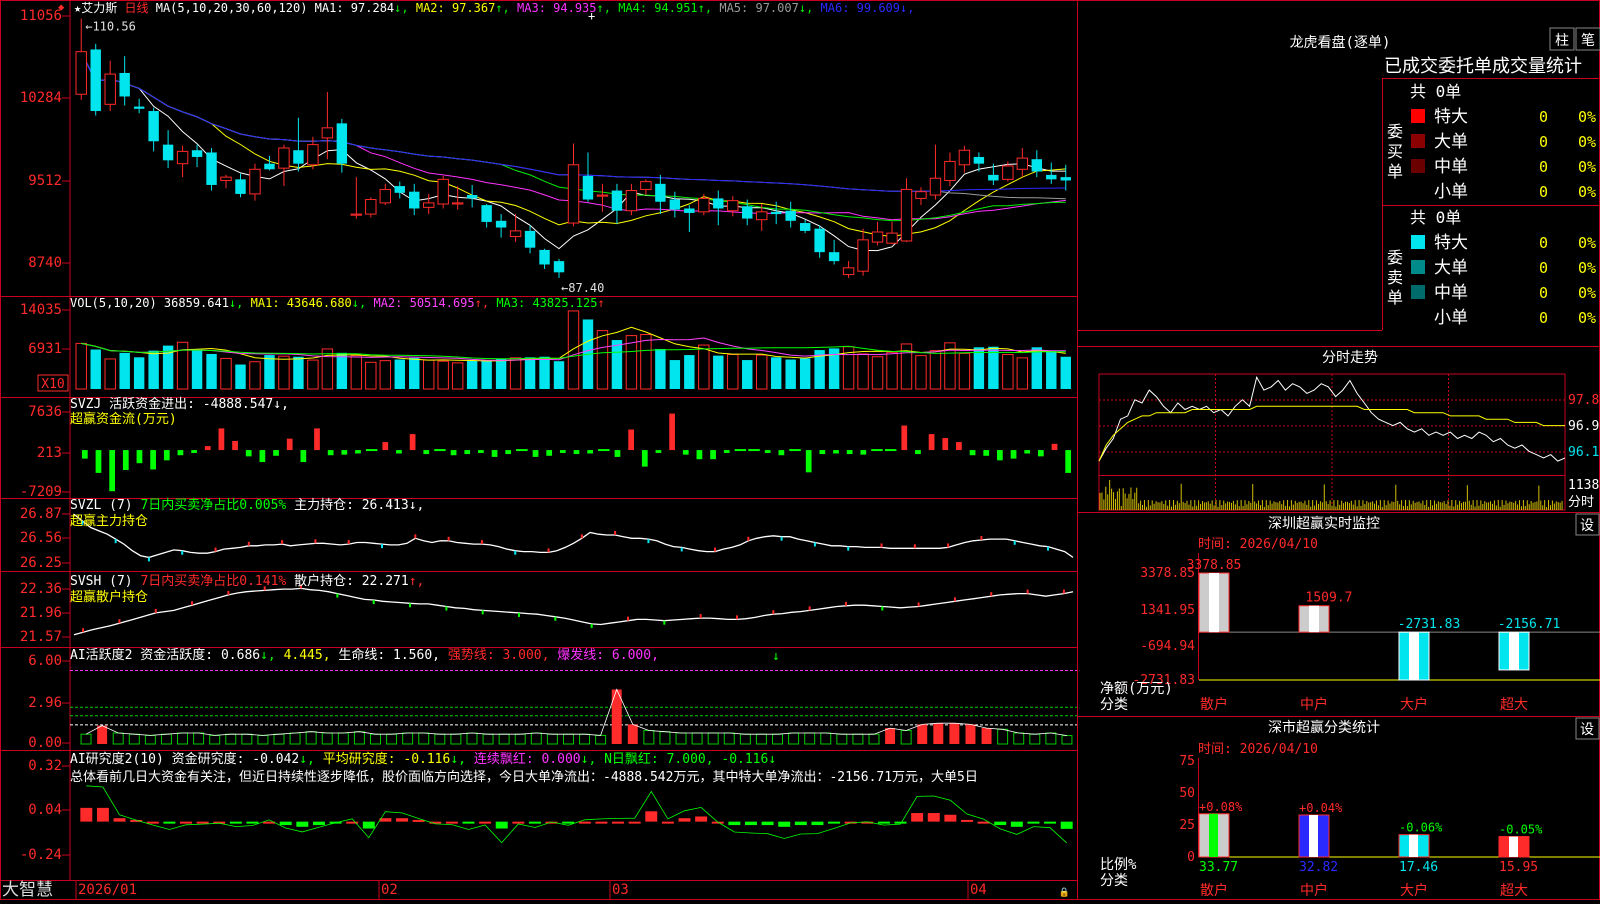  I want to click on research-tick-label: 0.32, so click(45, 766).